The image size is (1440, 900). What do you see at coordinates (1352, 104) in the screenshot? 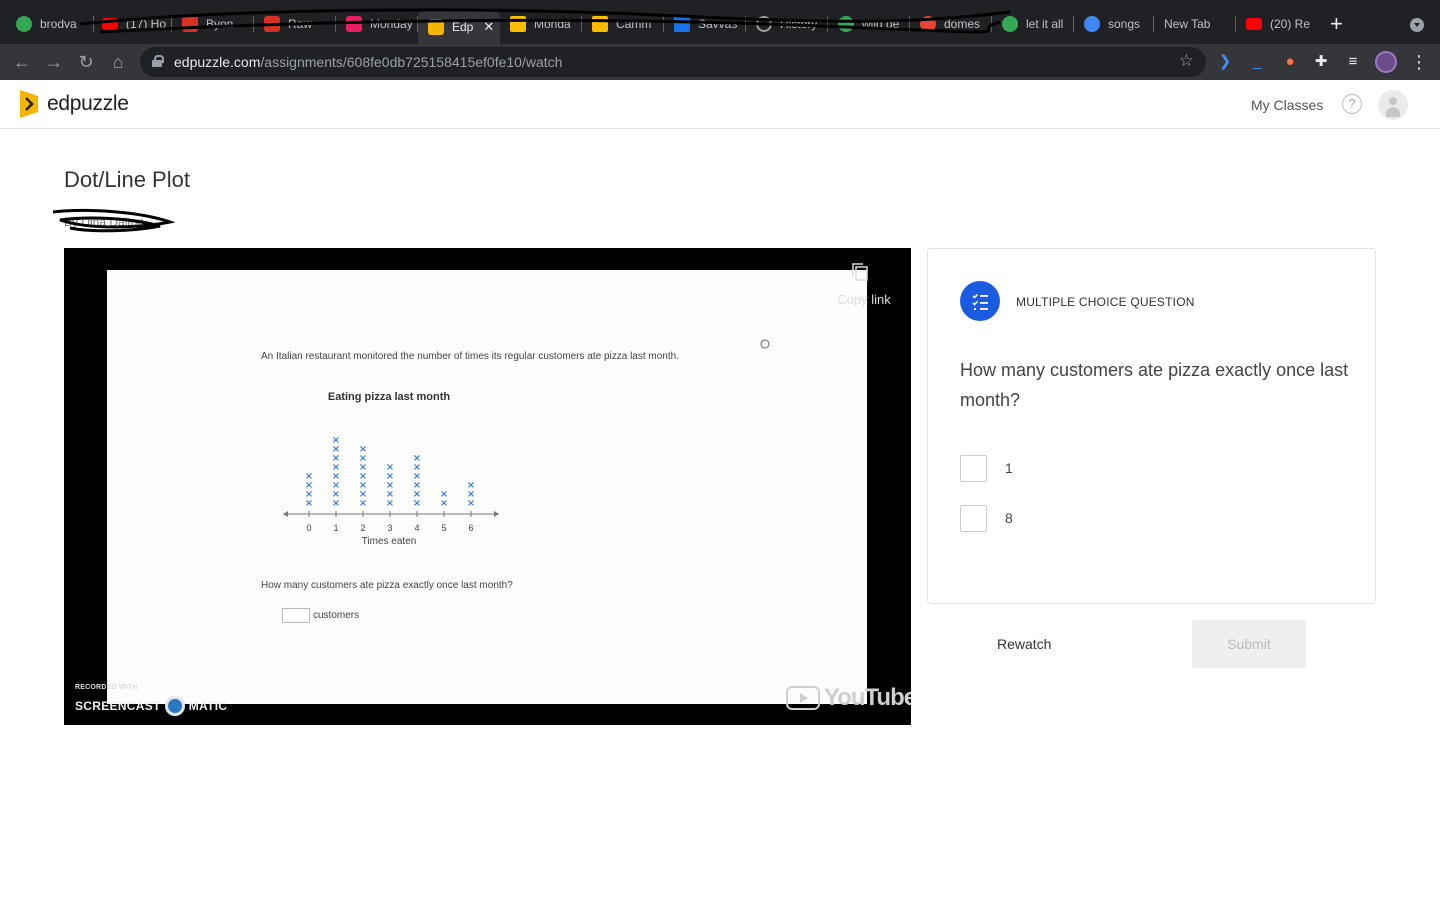
I see `help-icon: ?` at bounding box center [1352, 104].